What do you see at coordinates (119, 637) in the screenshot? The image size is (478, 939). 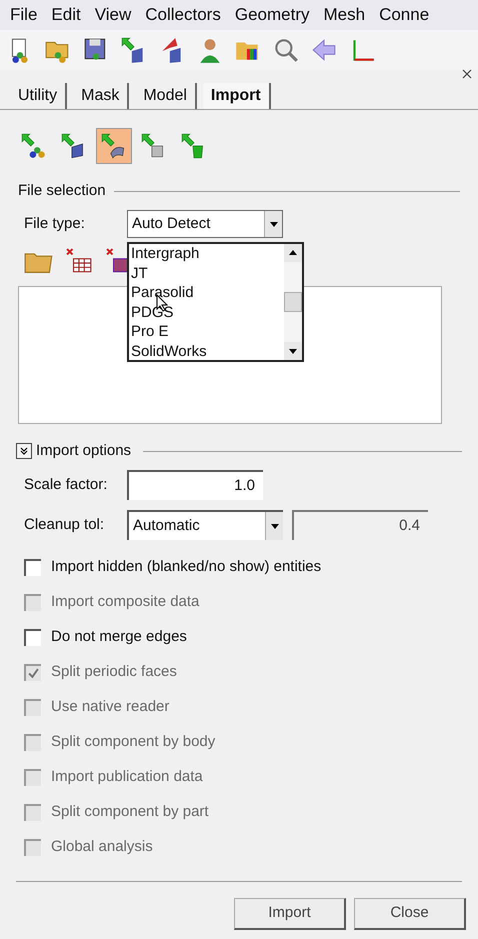 I see `checkbox-label: Do not merge edges` at bounding box center [119, 637].